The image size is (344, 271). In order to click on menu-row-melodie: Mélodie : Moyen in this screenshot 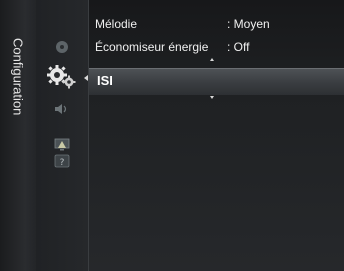, I will do `click(182, 24)`.